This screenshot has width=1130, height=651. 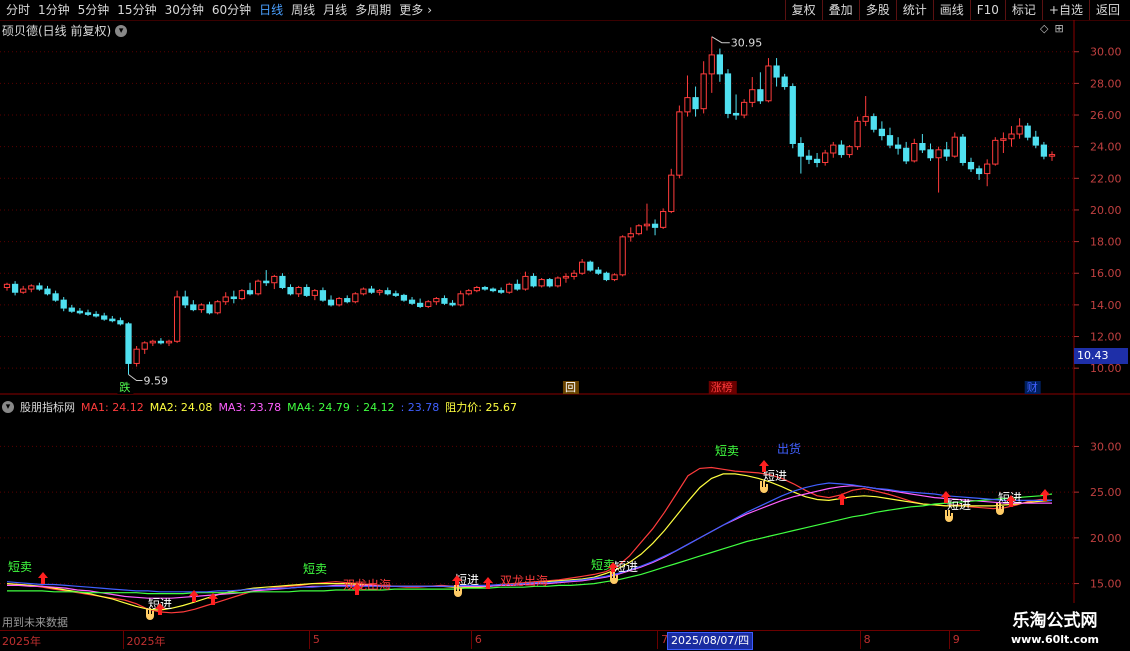 What do you see at coordinates (18, 10) in the screenshot?
I see `period-tab-0: 分时` at bounding box center [18, 10].